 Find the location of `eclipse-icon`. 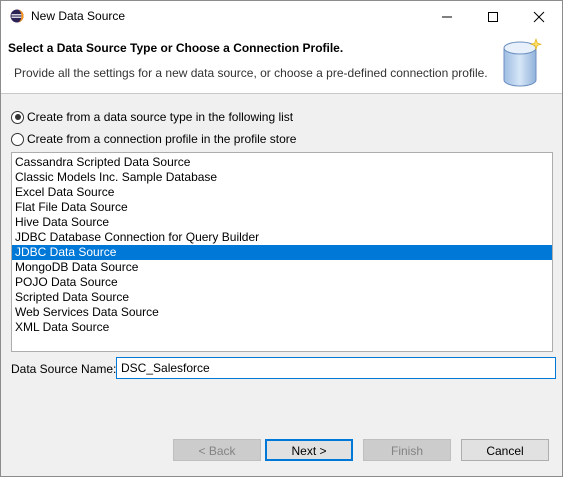

eclipse-icon is located at coordinates (17, 16).